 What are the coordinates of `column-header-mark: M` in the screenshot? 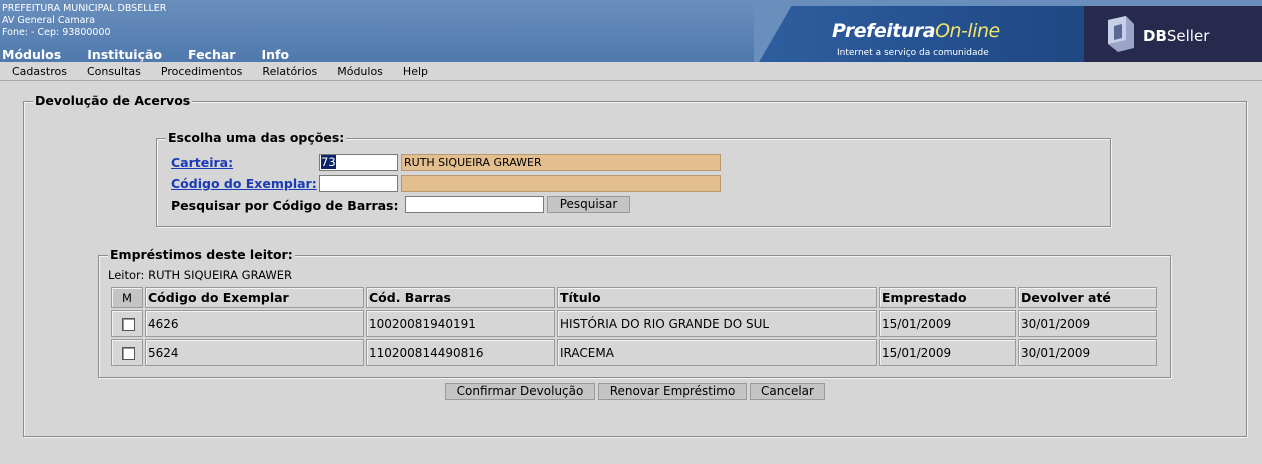 It's located at (127, 297).